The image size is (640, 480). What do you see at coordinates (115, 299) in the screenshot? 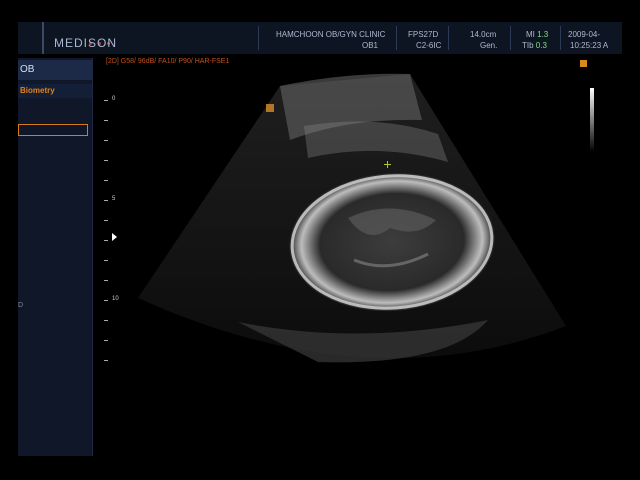
I see `depth-label: 10` at bounding box center [115, 299].